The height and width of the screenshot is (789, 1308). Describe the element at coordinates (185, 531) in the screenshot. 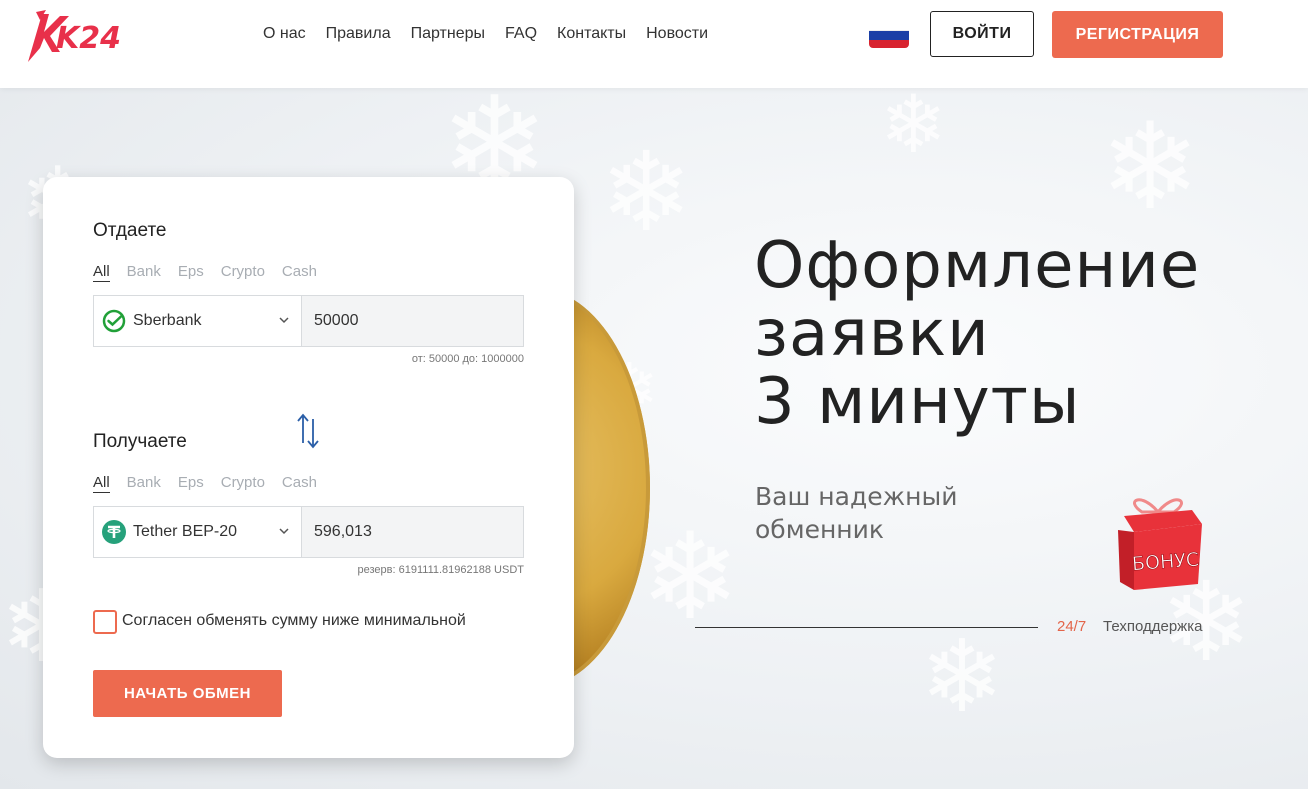

I see `receive-currency-name: Tether BEP-20` at that location.